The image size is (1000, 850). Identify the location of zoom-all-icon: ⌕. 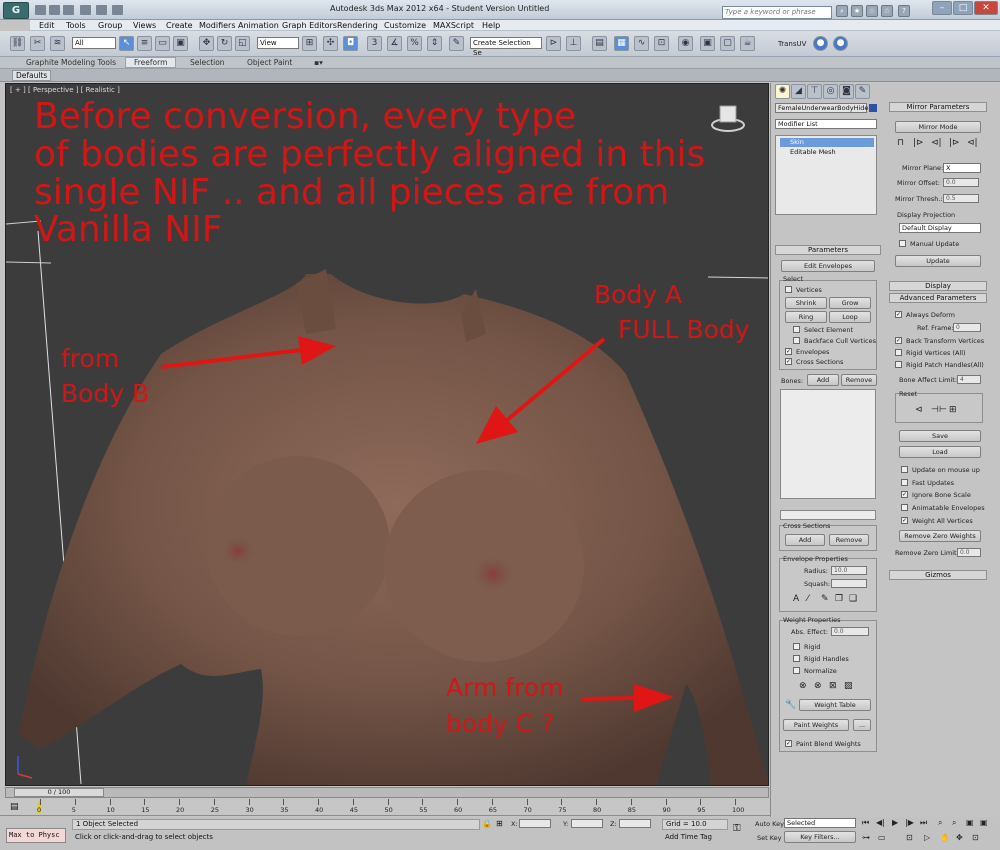
(954, 823).